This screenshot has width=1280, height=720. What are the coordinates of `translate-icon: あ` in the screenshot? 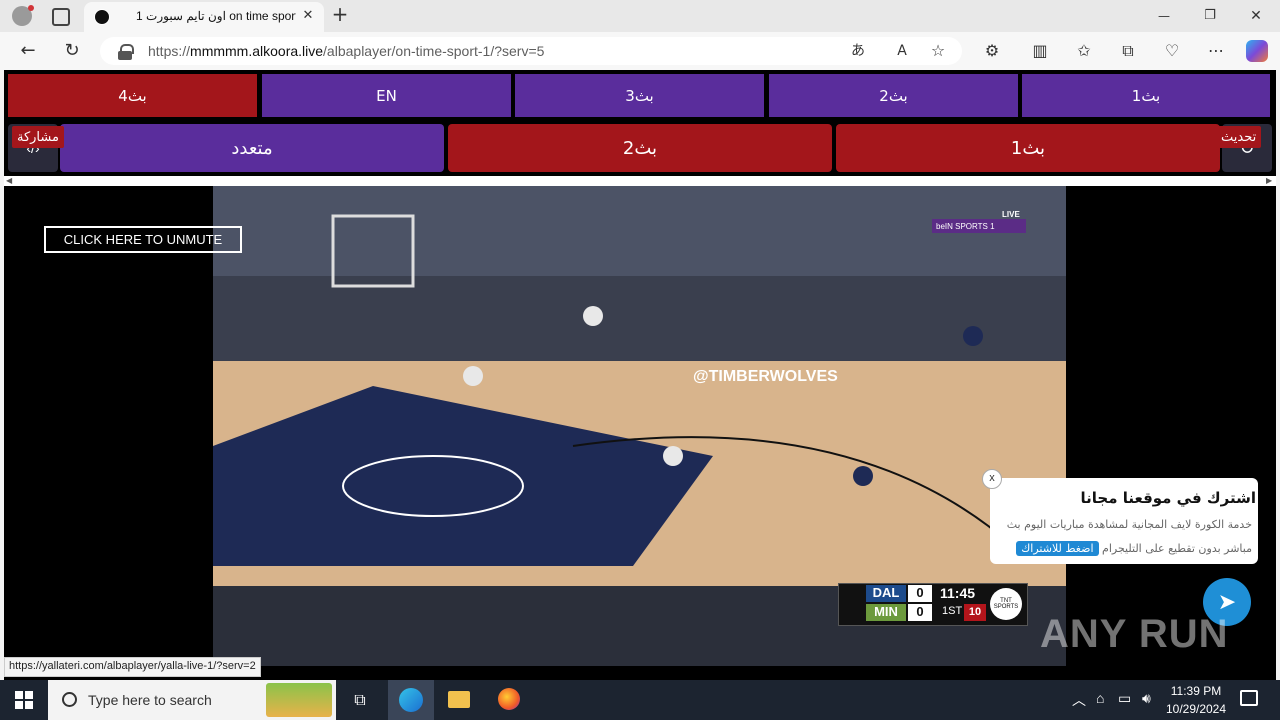 It's located at (858, 51).